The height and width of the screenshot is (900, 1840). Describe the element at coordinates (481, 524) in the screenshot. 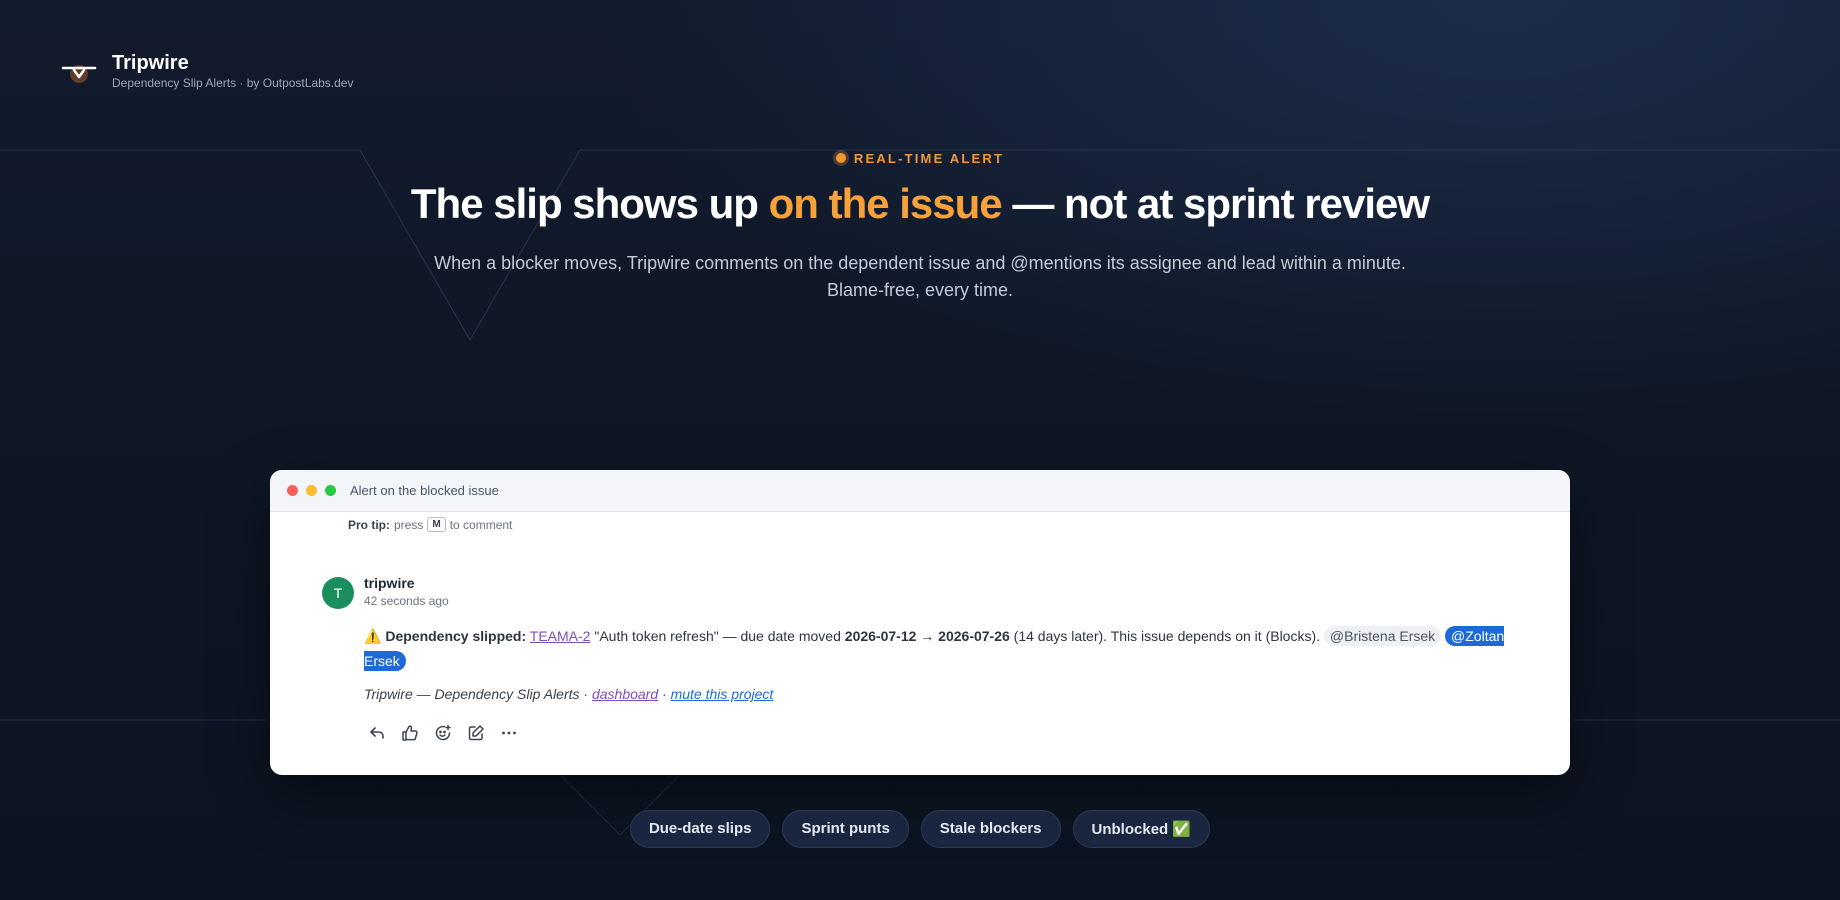

I see `pro-tip-post: to comment` at that location.